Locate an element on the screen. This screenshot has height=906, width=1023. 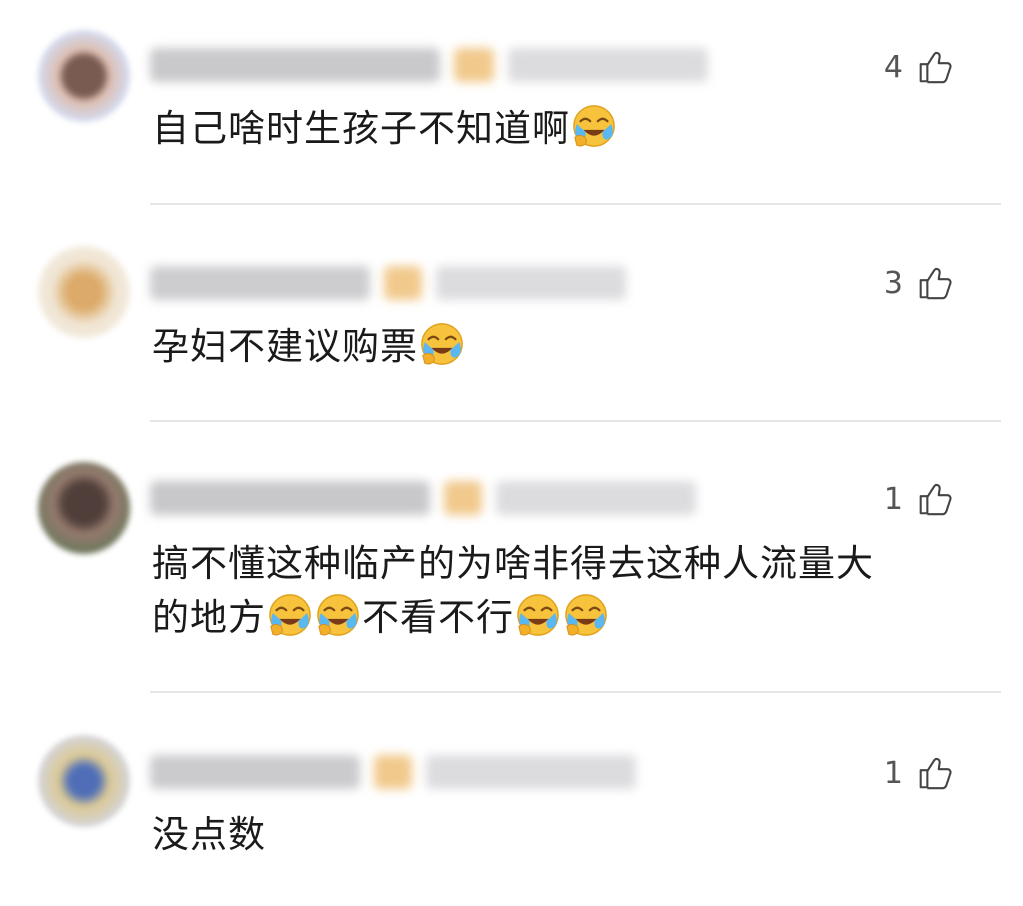
comment-body-line2: 的地方 不看不行 is located at coordinates (557, 618).